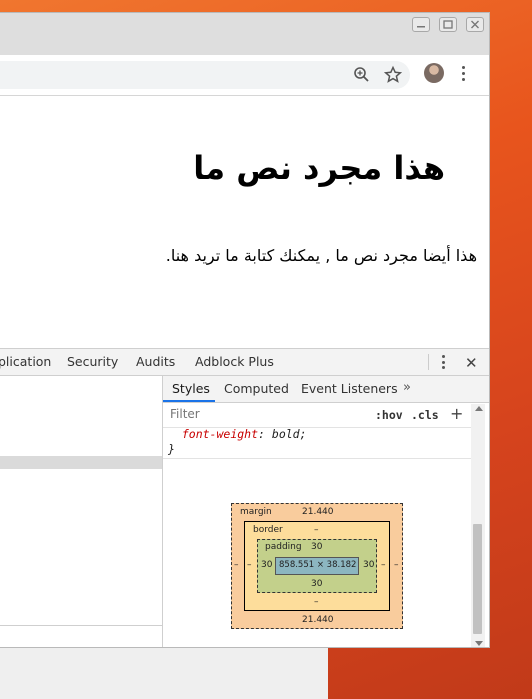 This screenshot has height=699, width=532. Describe the element at coordinates (407, 387) in the screenshot. I see `more-tabs-chevron-icon: »` at that location.